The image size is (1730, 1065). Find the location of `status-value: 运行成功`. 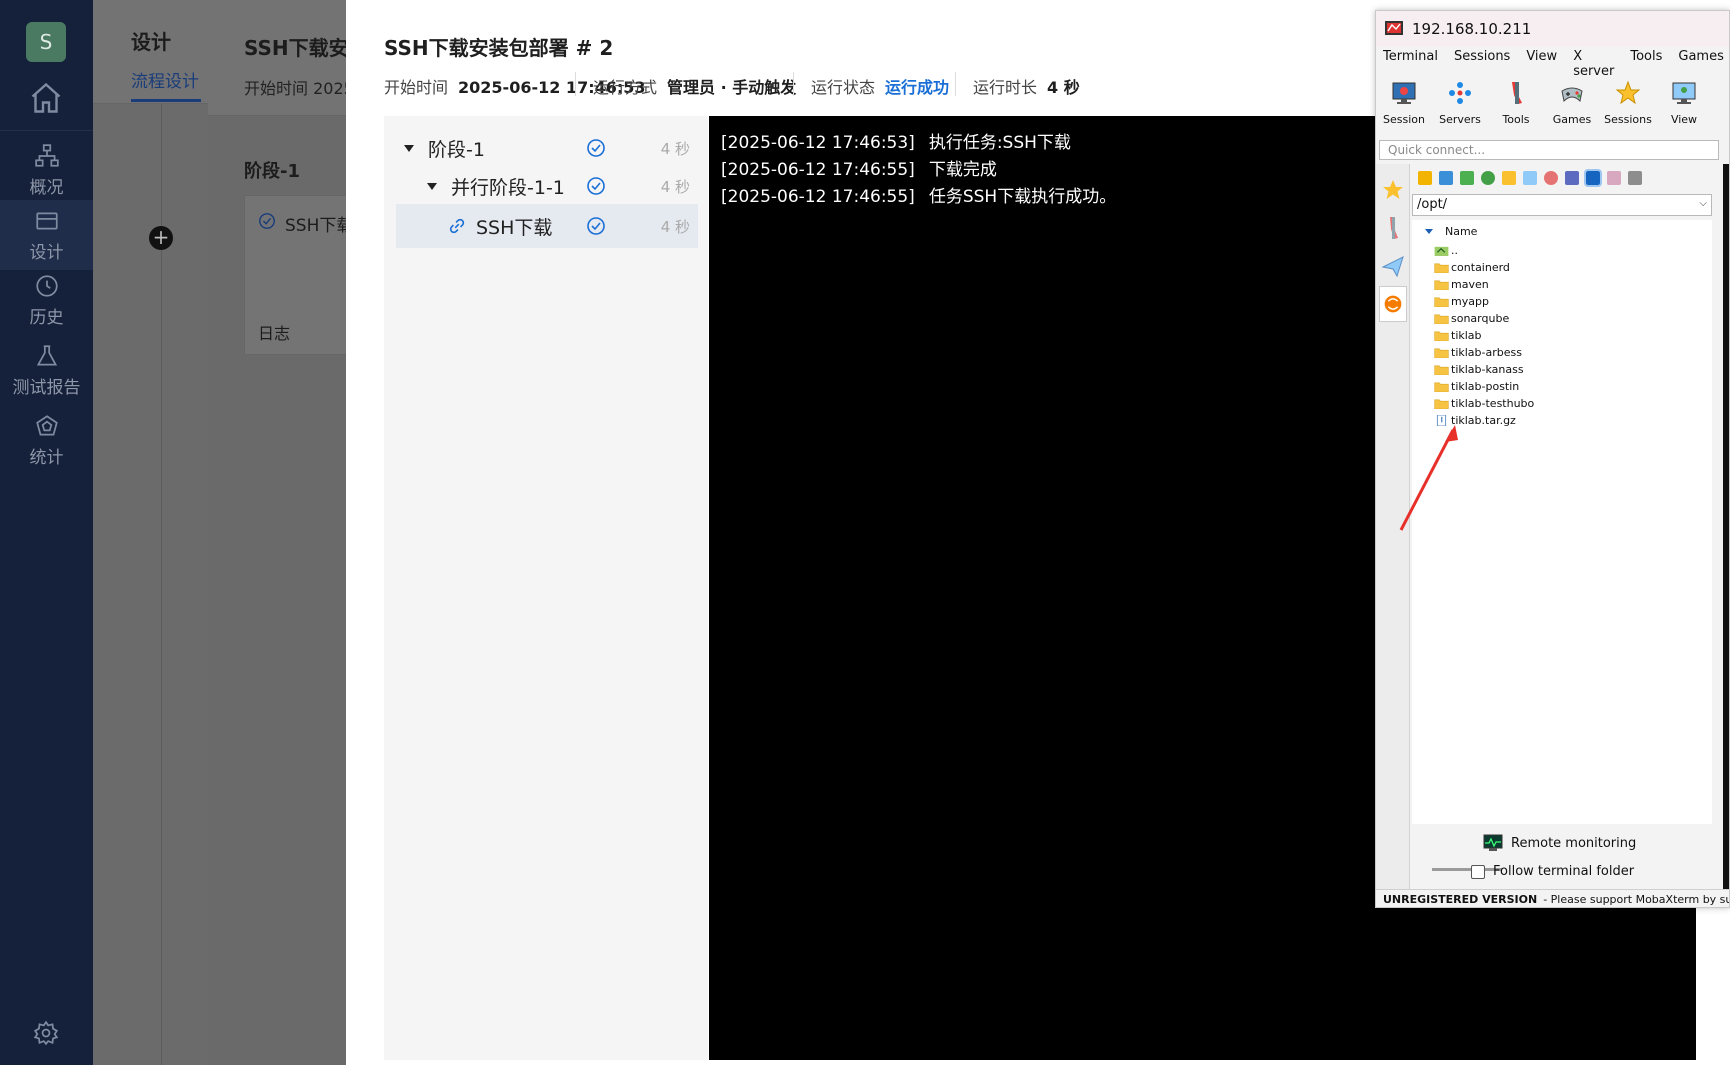

status-value: 运行成功 is located at coordinates (917, 87).